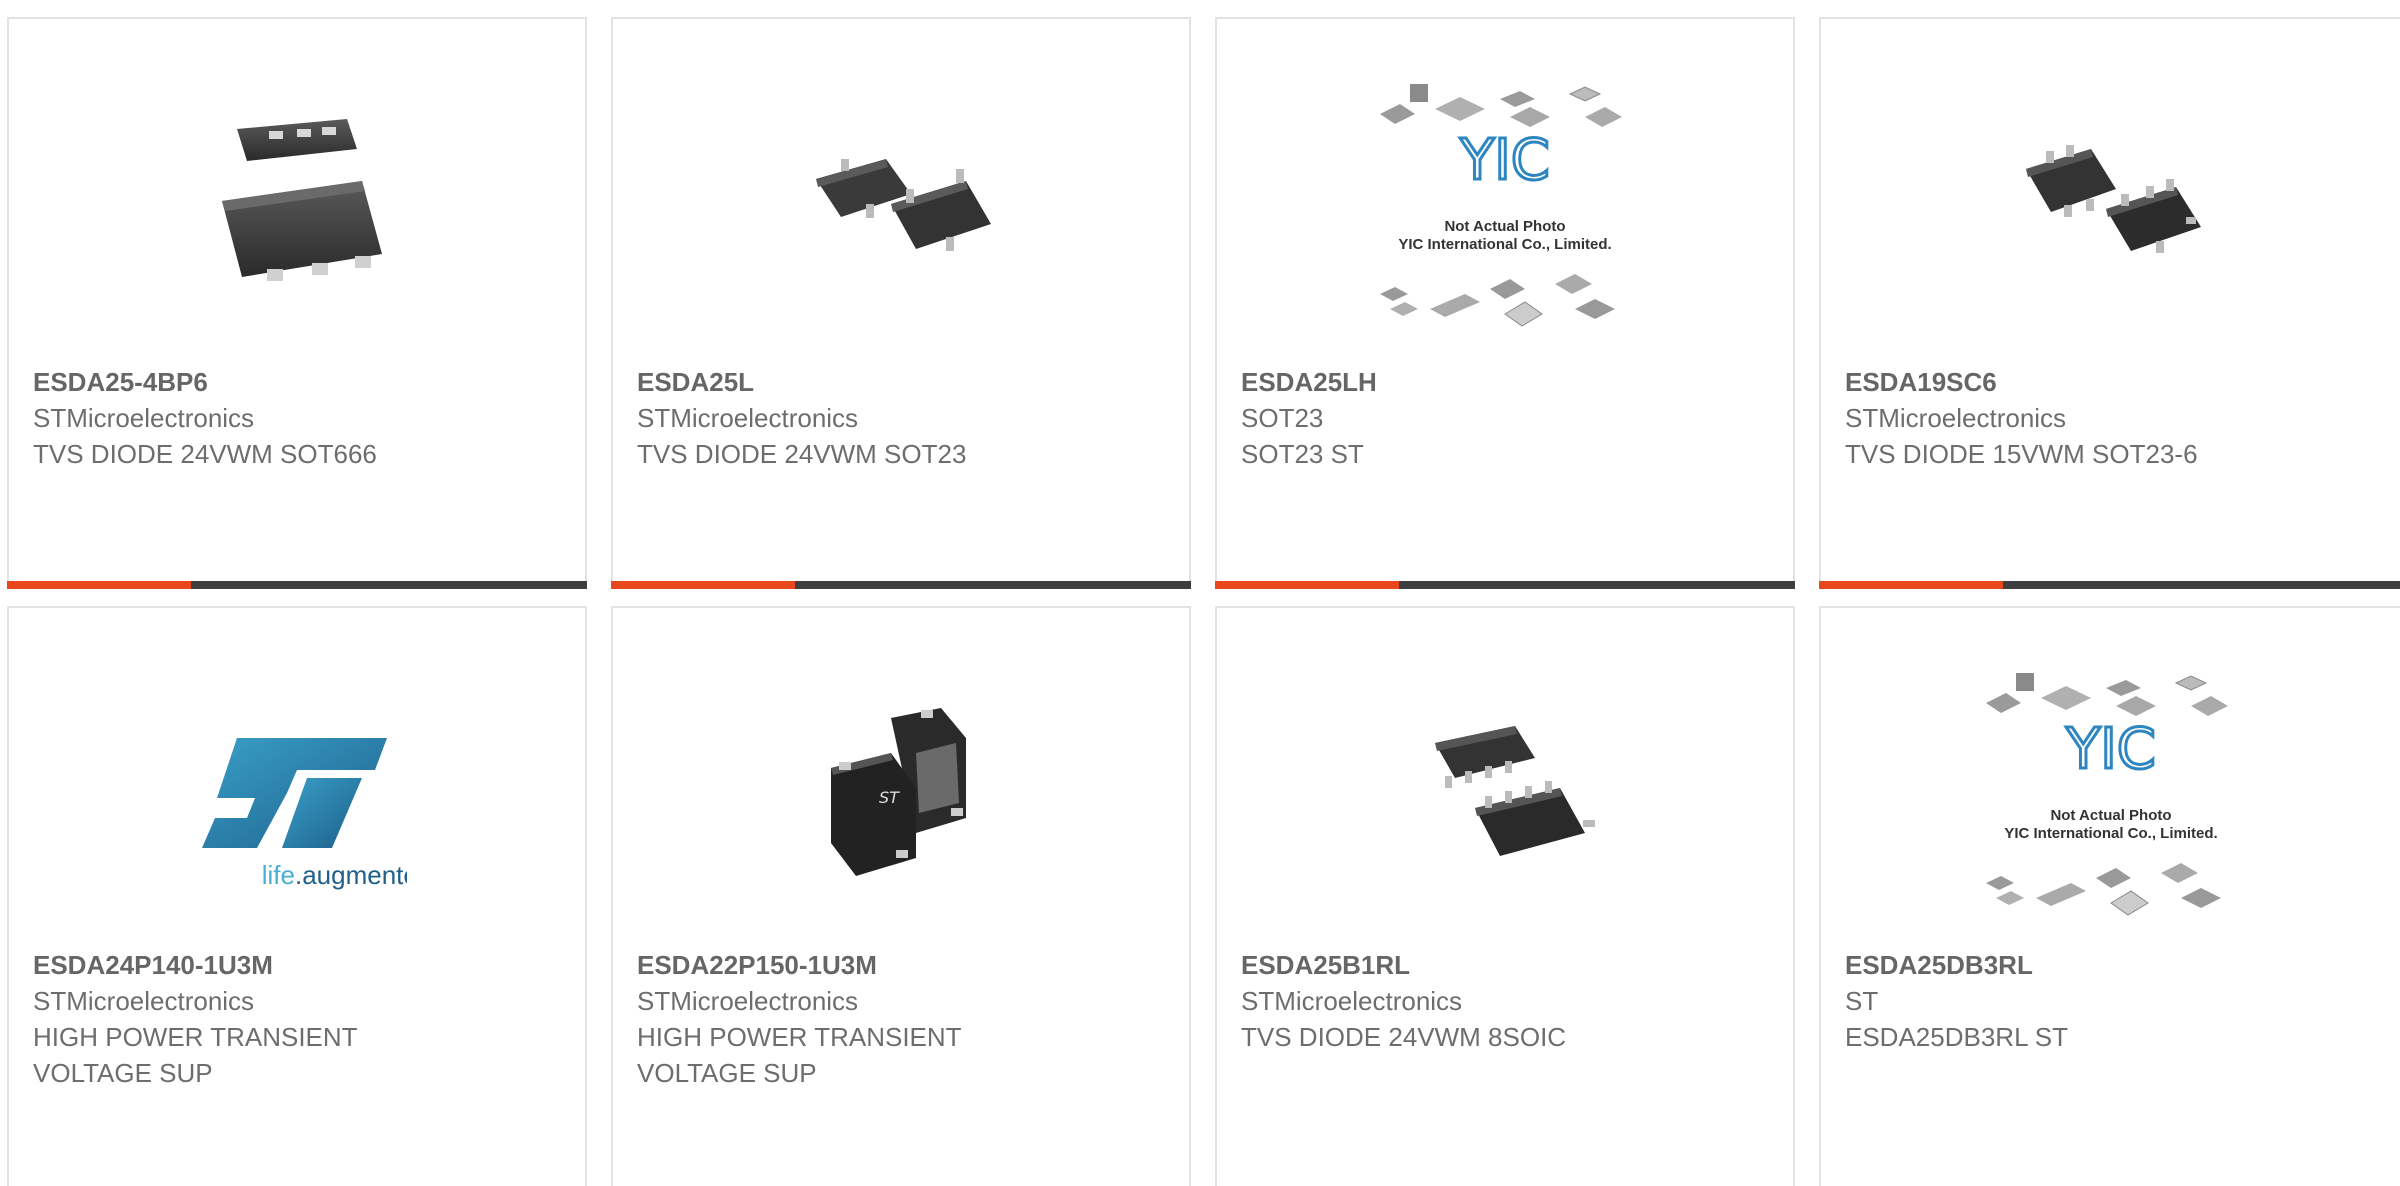 The height and width of the screenshot is (1186, 2400). Describe the element at coordinates (1505, 798) in the screenshot. I see `soic8-package-icon` at that location.